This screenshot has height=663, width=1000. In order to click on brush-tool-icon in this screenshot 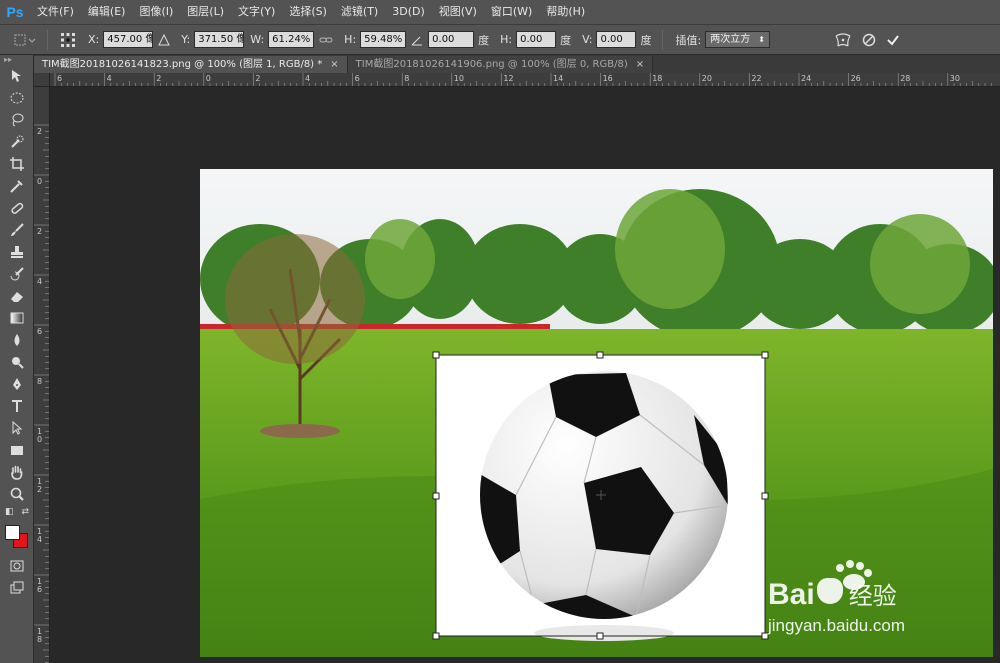, I will do `click(17, 230)`.